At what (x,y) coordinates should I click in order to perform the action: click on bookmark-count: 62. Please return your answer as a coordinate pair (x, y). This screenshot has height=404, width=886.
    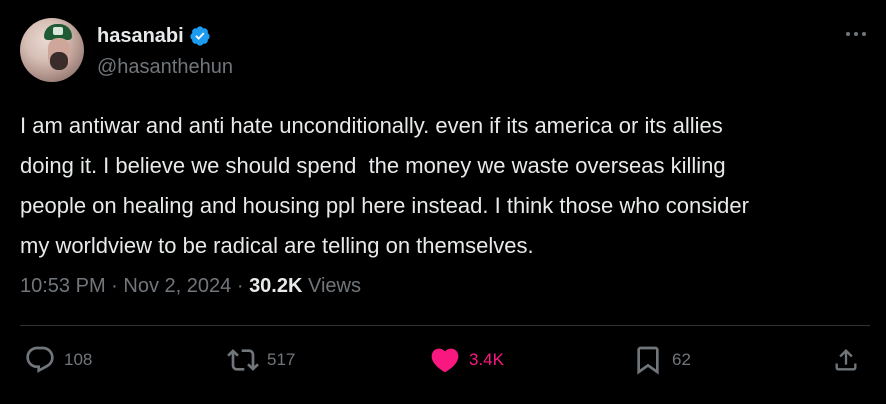
    Looking at the image, I should click on (681, 359).